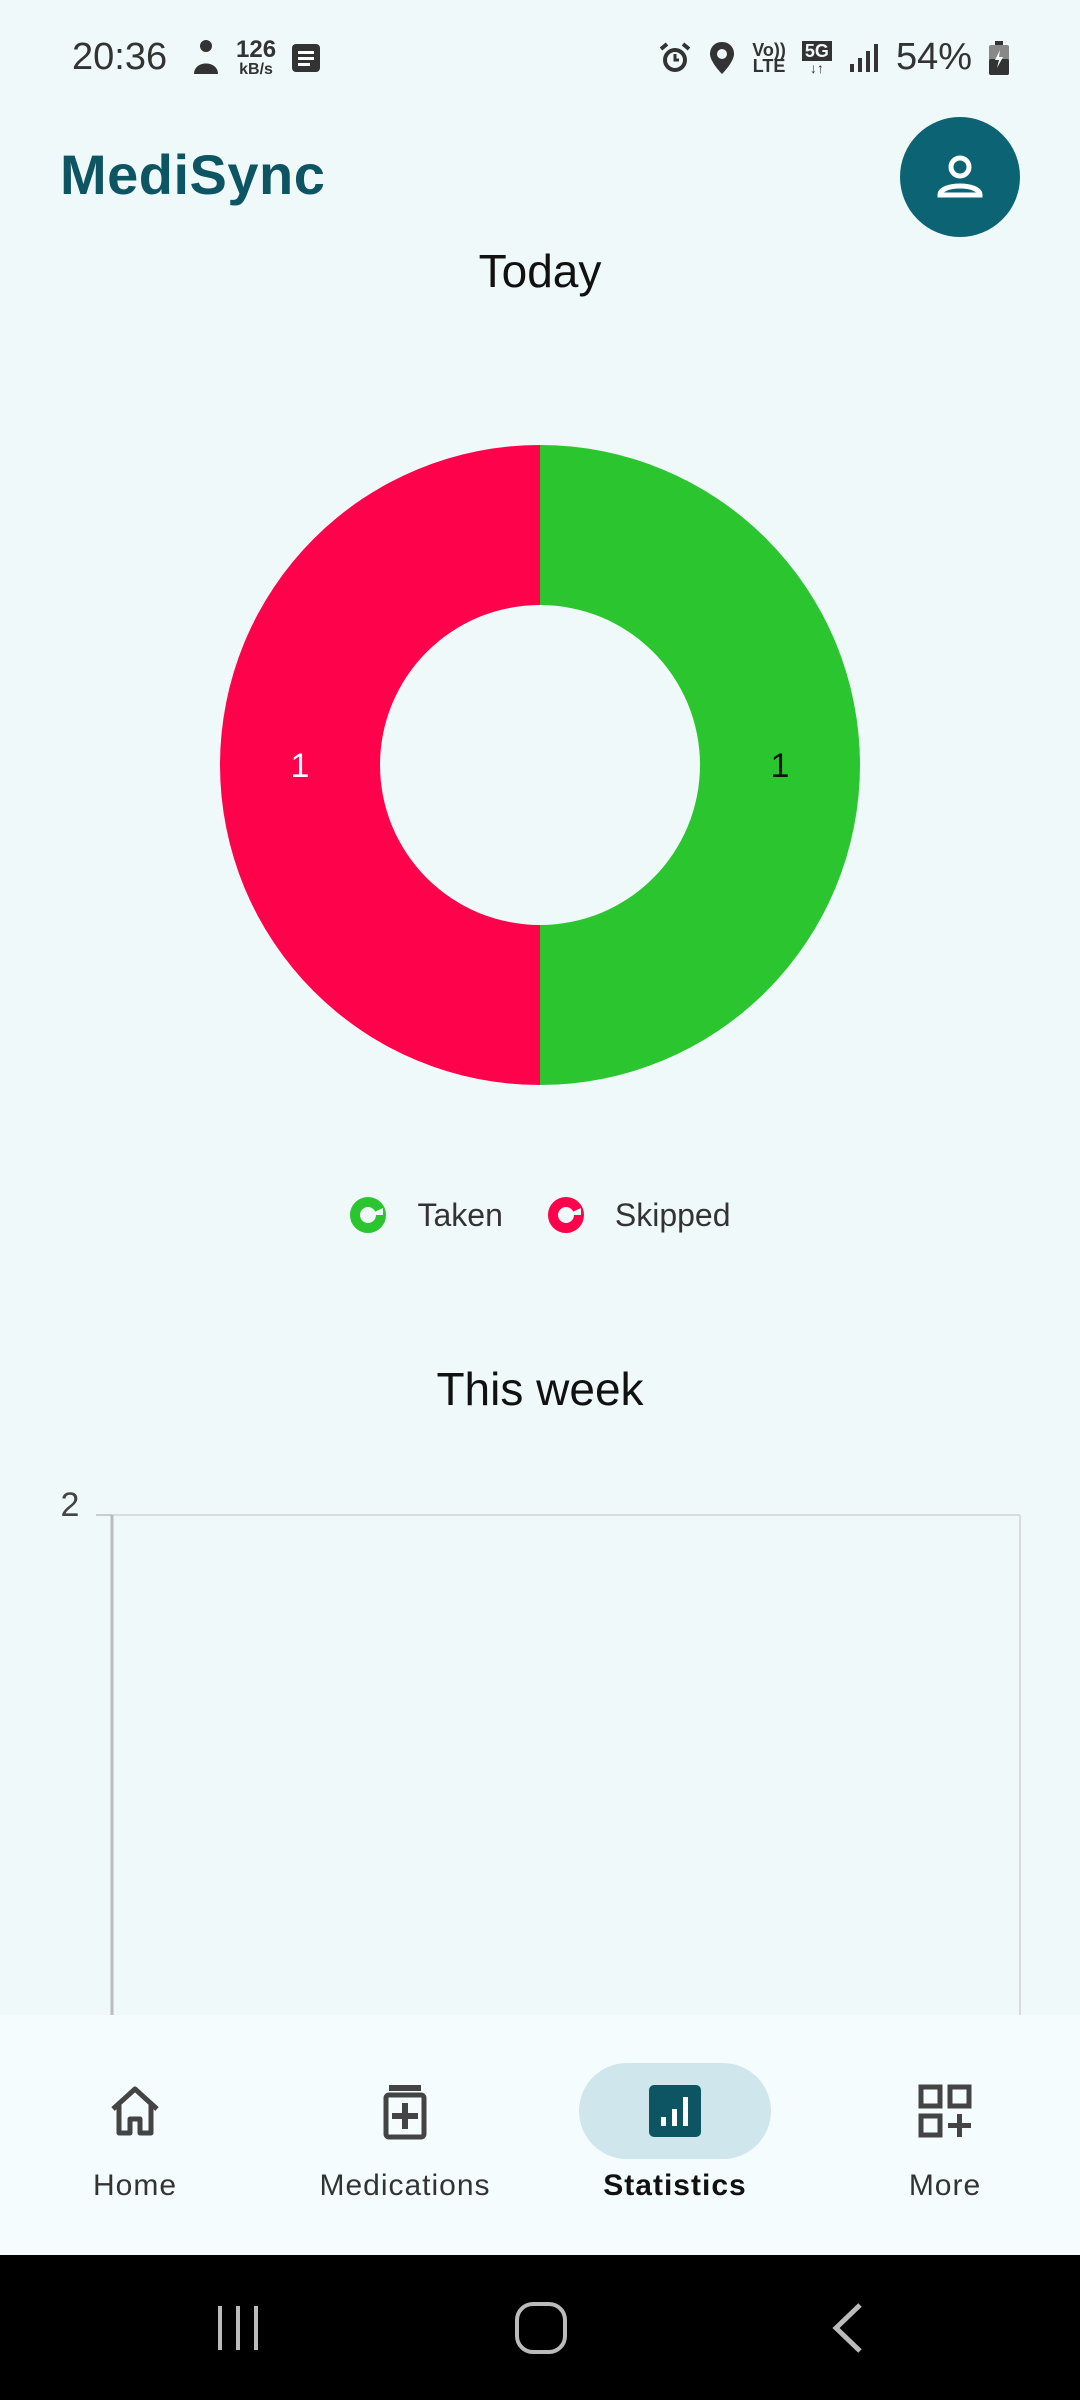  What do you see at coordinates (780, 766) in the screenshot?
I see `donut-data-label-taken: 1` at bounding box center [780, 766].